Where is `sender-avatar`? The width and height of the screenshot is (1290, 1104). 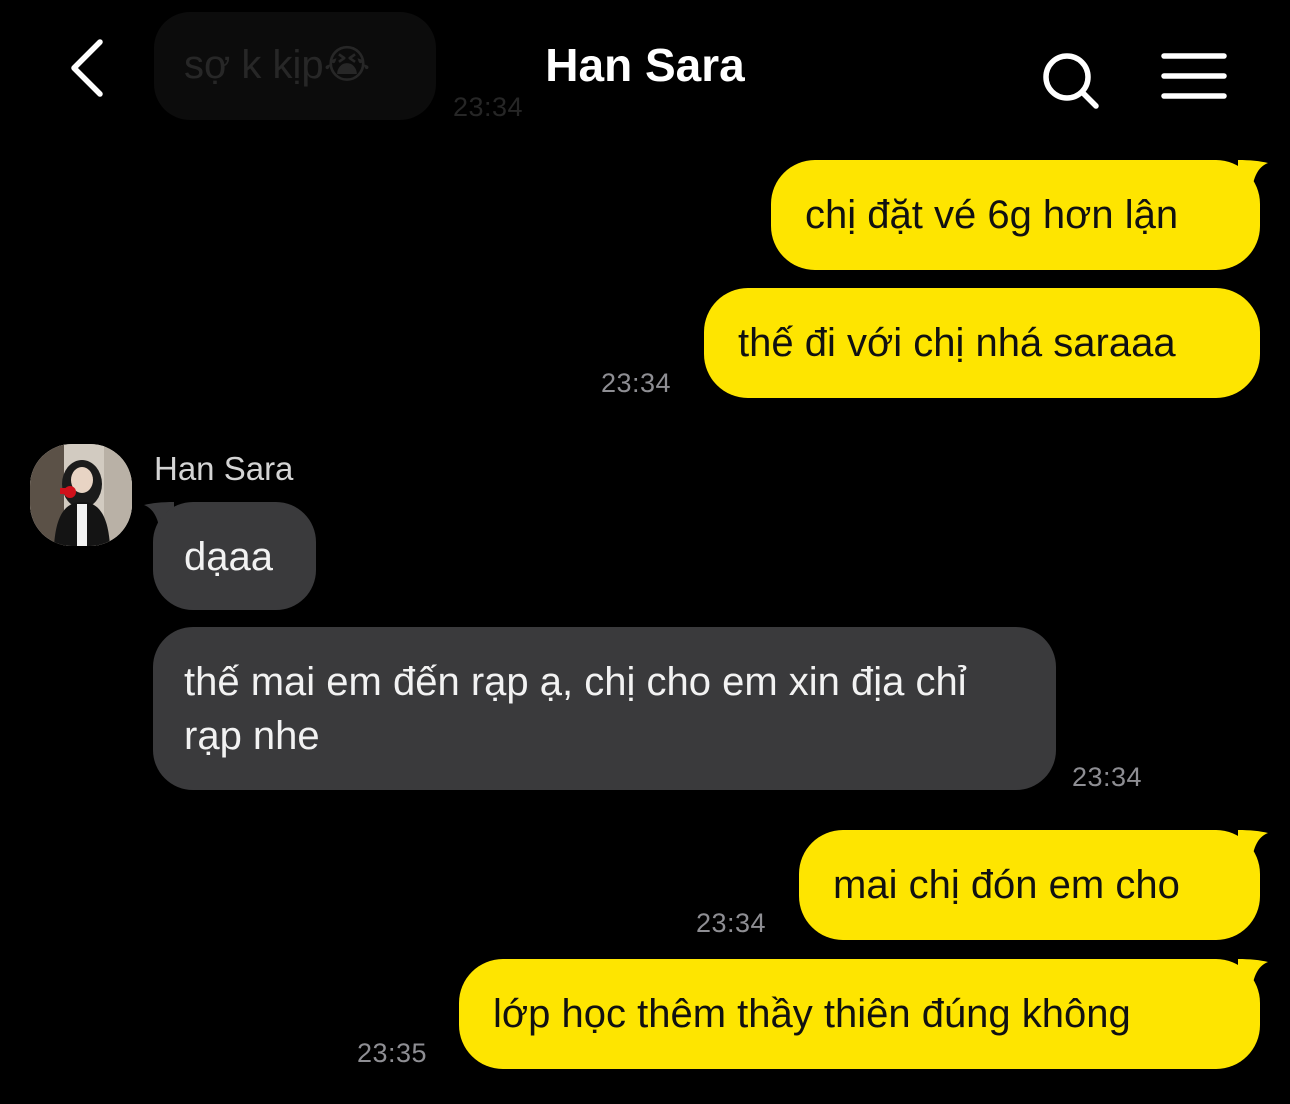 sender-avatar is located at coordinates (81, 495).